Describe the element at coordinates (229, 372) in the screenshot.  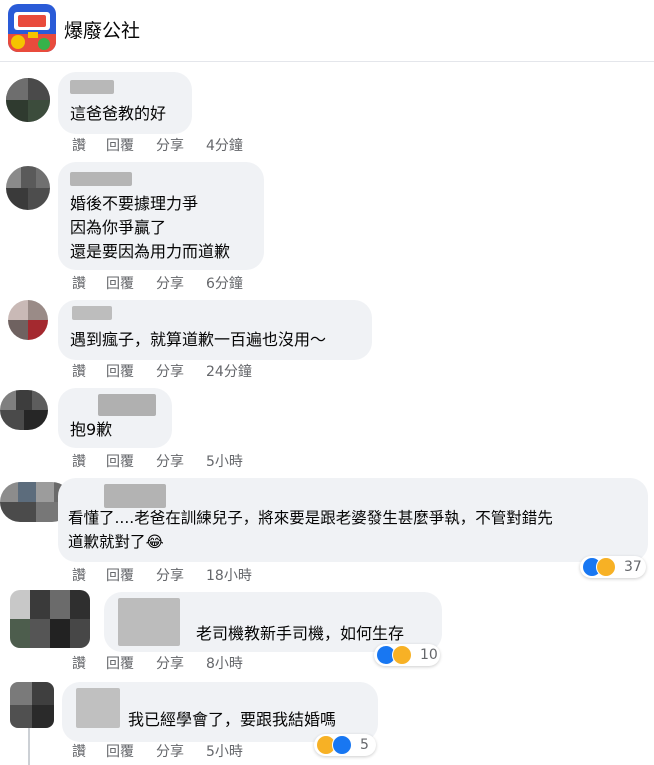
I see `comment-time: 24分鐘` at that location.